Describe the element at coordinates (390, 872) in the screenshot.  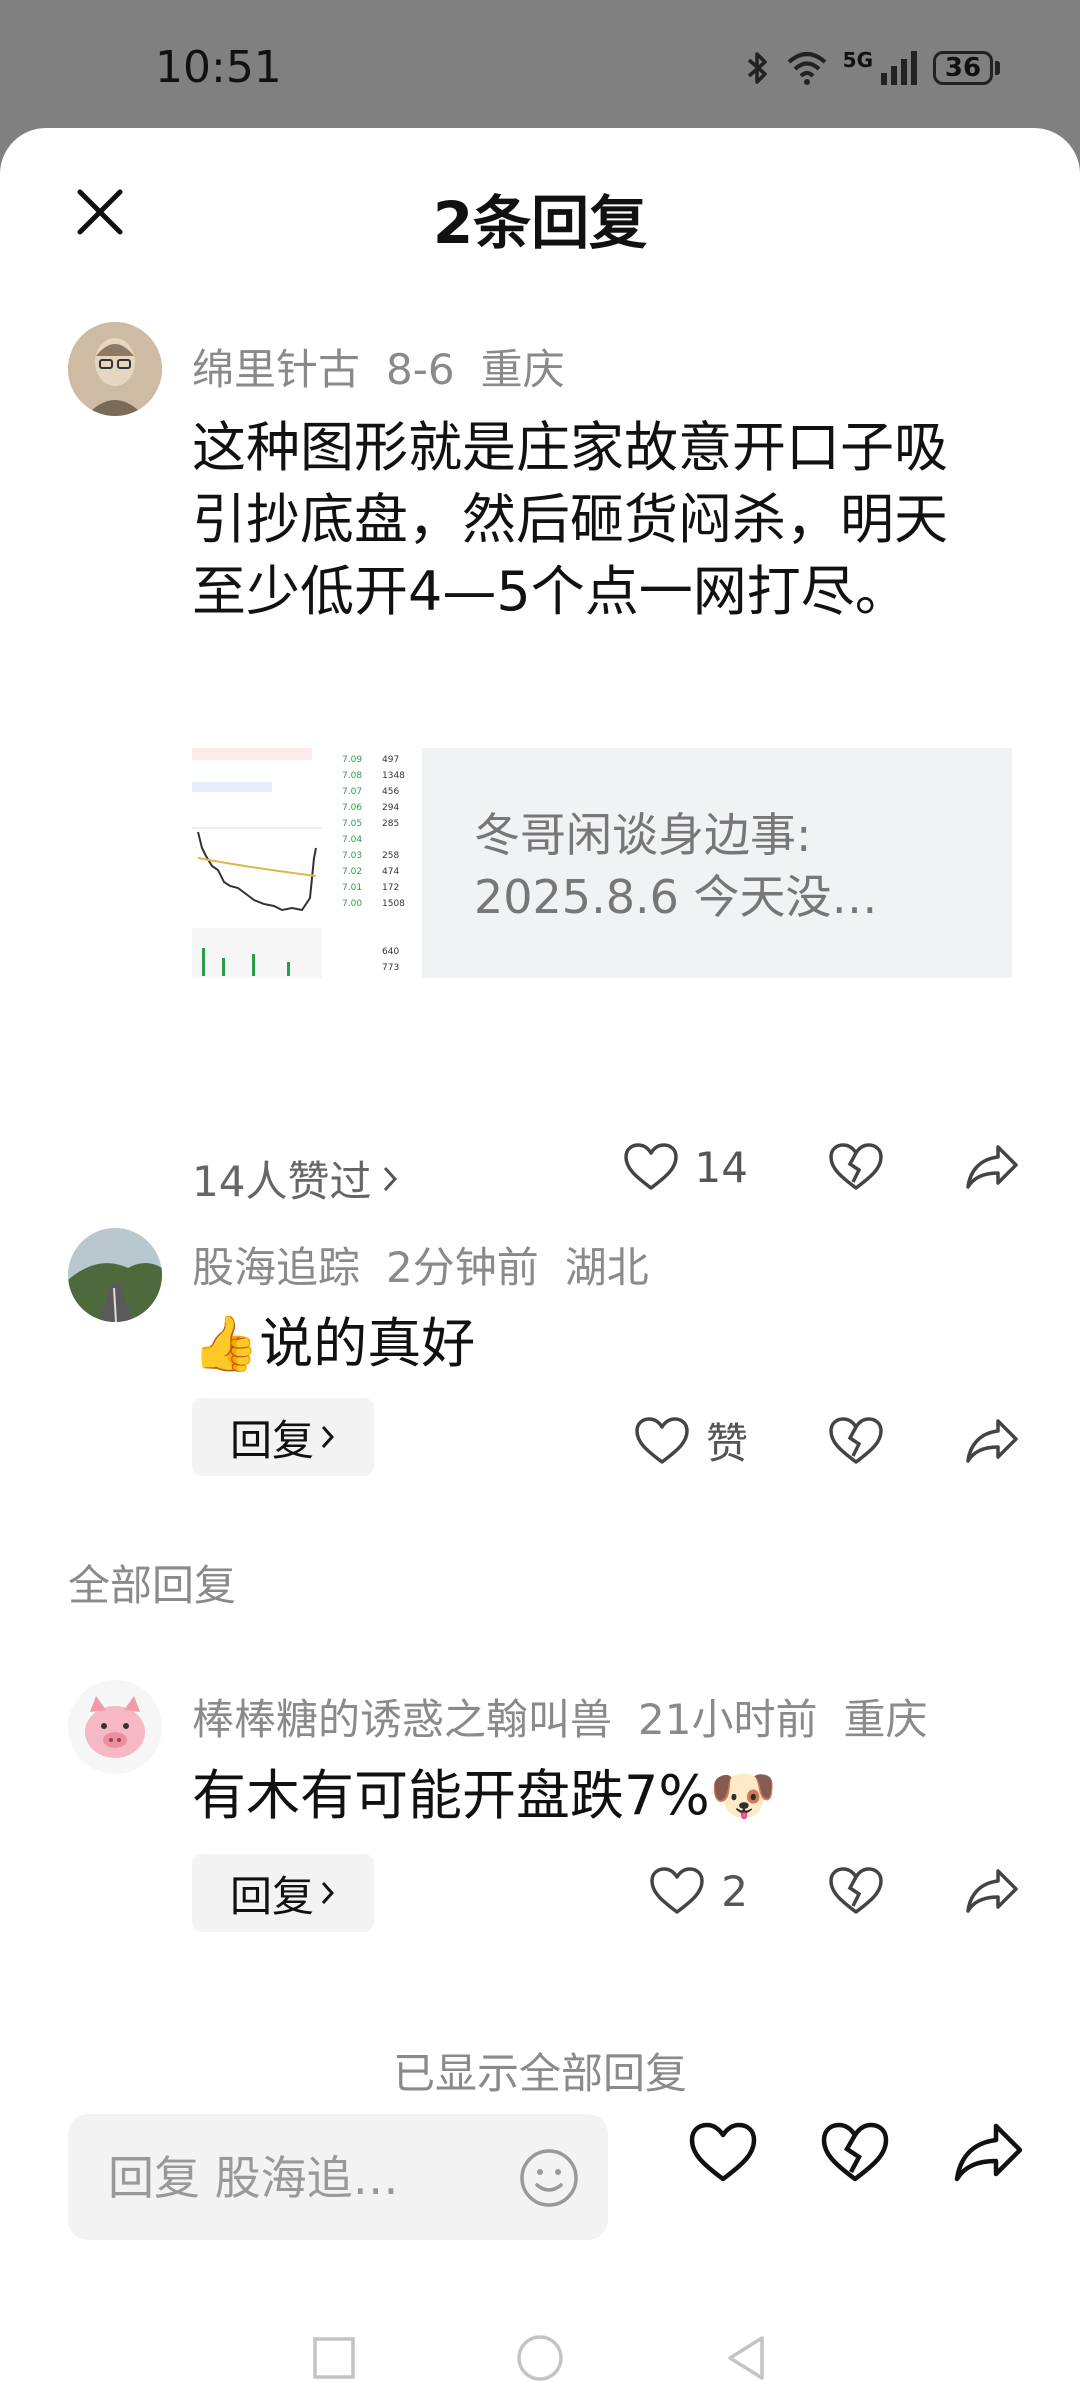
I see `svg-text: 474` at that location.